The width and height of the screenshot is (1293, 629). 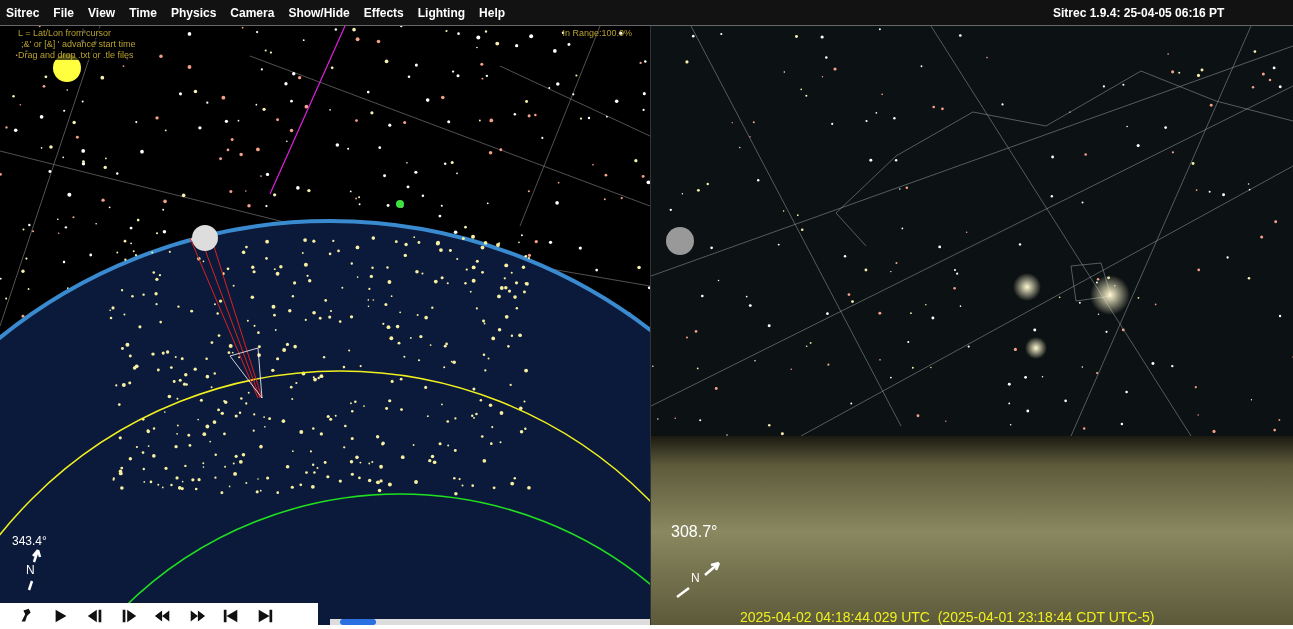 What do you see at coordinates (29, 541) in the screenshot?
I see `heading-label: 343.4°` at bounding box center [29, 541].